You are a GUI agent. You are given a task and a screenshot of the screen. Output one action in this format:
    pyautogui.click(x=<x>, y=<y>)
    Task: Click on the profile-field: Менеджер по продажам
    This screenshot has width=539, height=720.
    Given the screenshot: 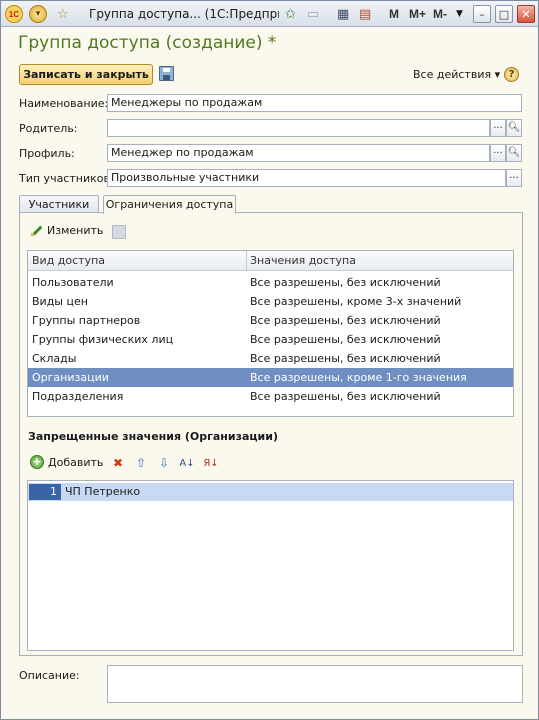 What is the action you would take?
    pyautogui.click(x=298, y=153)
    